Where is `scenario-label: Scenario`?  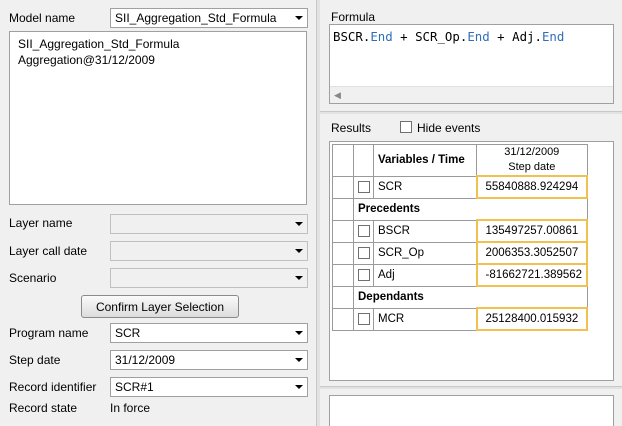 scenario-label: Scenario is located at coordinates (33, 278).